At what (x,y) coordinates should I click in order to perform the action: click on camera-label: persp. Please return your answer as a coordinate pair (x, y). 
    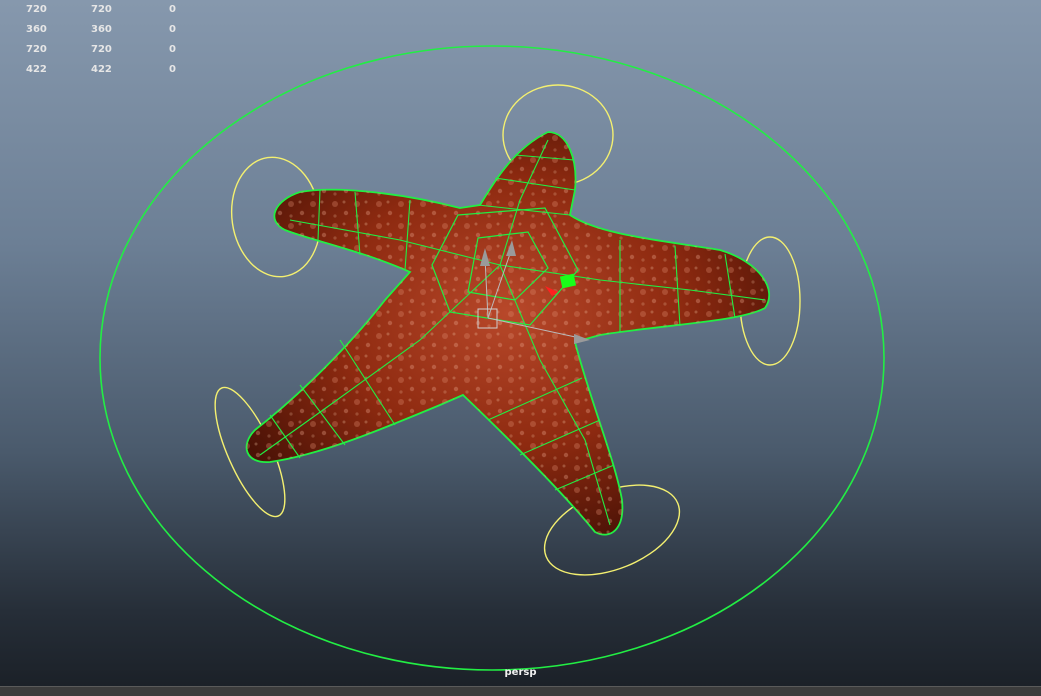
    Looking at the image, I should click on (520, 672).